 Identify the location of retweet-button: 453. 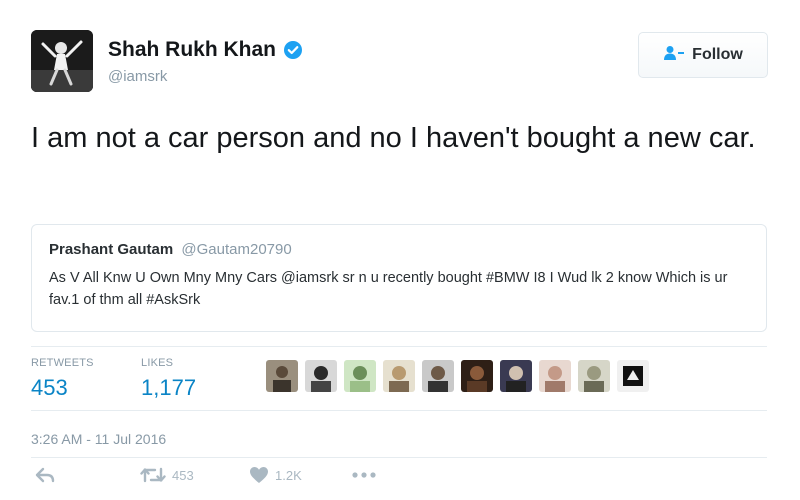
(167, 475).